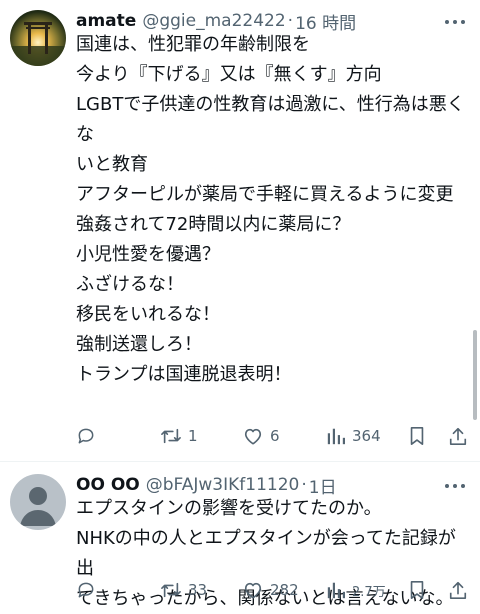  I want to click on retweet-count: 1, so click(193, 436).